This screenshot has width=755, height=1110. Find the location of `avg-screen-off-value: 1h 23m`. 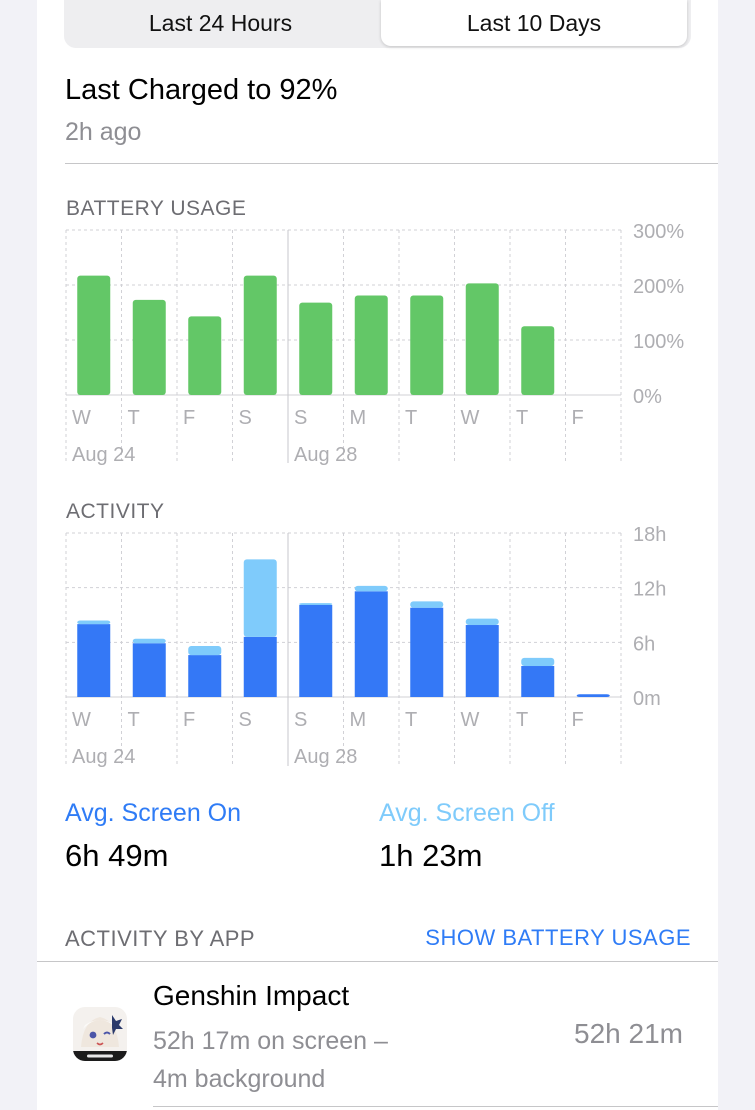

avg-screen-off-value: 1h 23m is located at coordinates (431, 855).